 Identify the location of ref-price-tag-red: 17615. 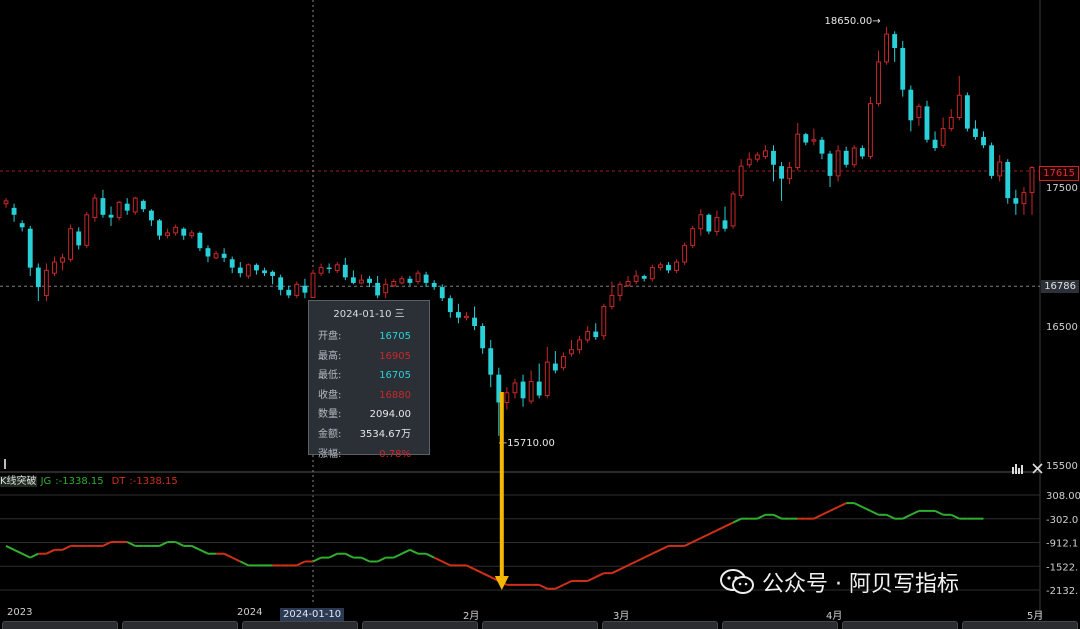
(1059, 173).